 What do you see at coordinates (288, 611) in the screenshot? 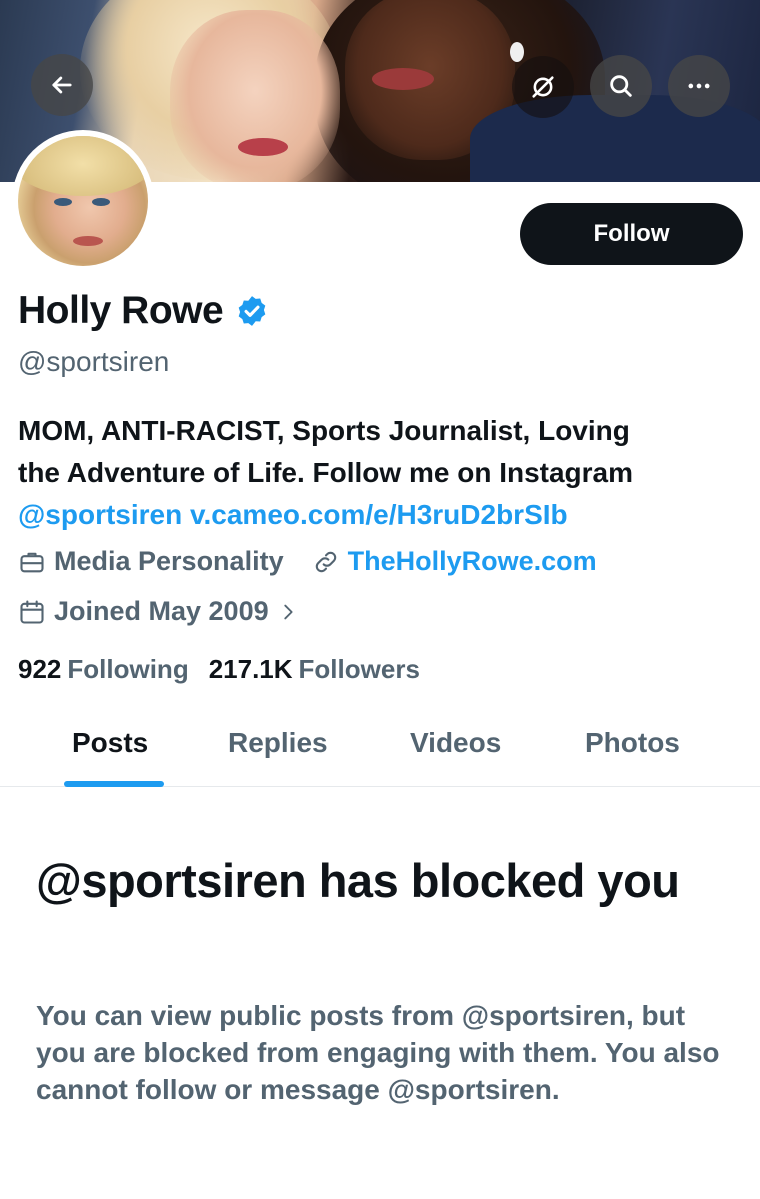
I see `chevron-right-icon` at bounding box center [288, 611].